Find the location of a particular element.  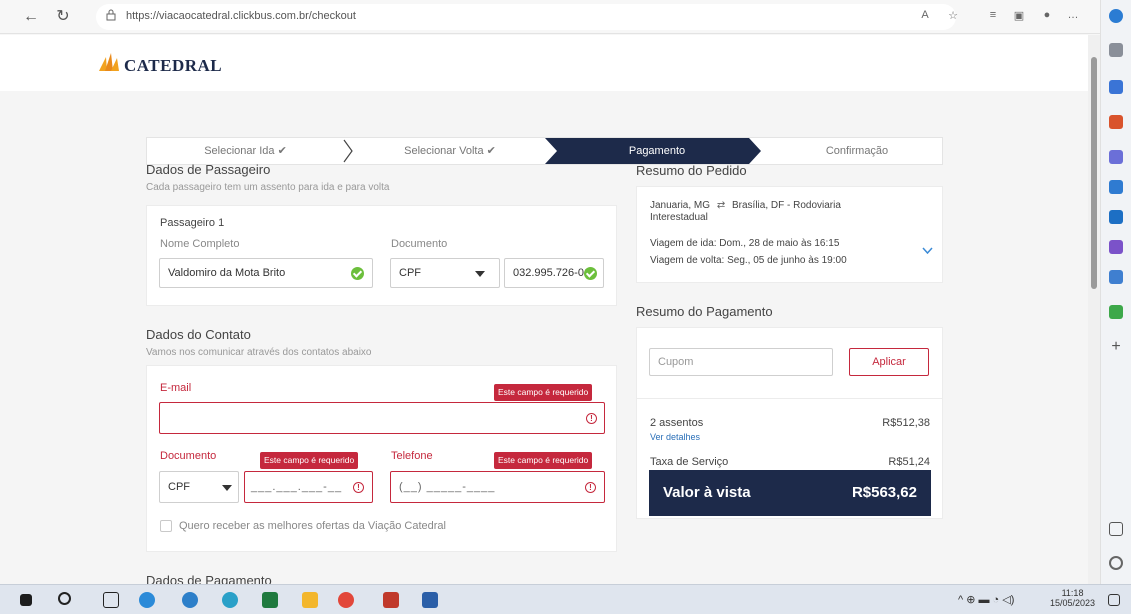

tools-icon is located at coordinates (1116, 157).